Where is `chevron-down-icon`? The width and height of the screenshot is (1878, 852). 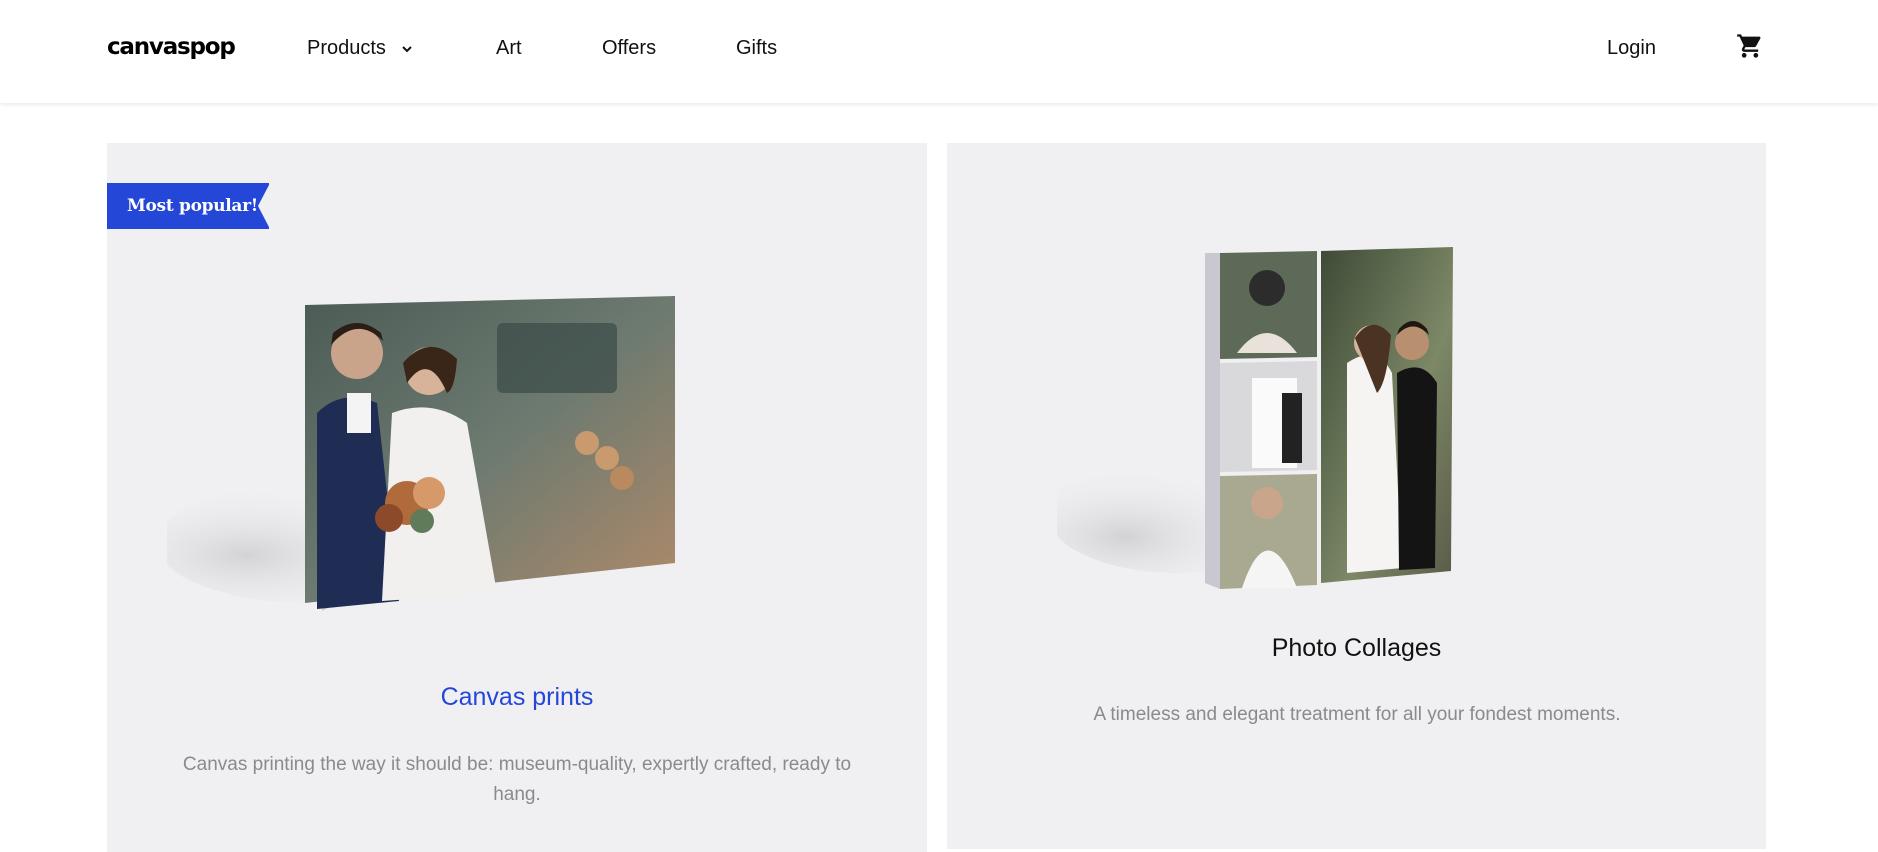 chevron-down-icon is located at coordinates (407, 48).